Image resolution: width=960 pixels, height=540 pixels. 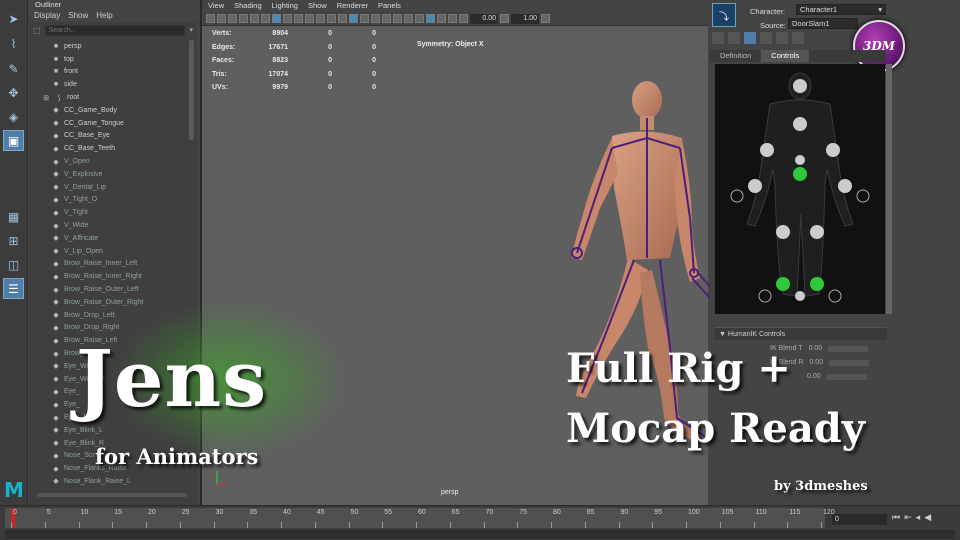 What do you see at coordinates (309, 18) in the screenshot?
I see `gate-mask-icon` at bounding box center [309, 18].